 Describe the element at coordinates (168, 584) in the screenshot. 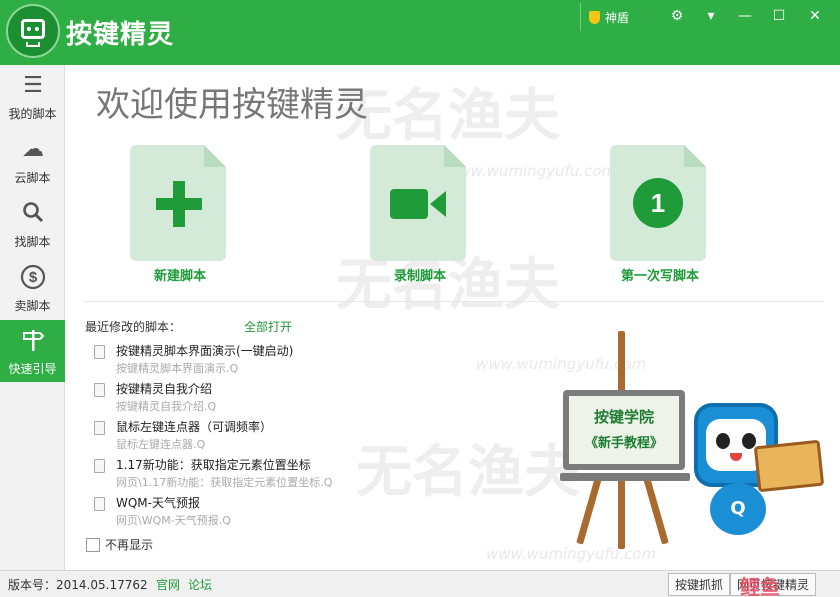

I see `official-site-link: 官网` at that location.